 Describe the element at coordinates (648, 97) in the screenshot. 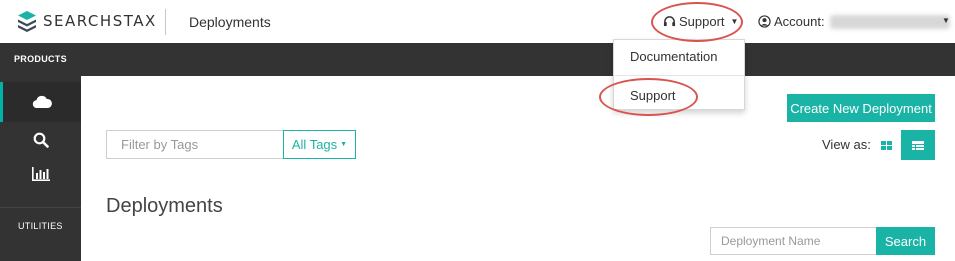

I see `annotation-circle-support-item` at that location.